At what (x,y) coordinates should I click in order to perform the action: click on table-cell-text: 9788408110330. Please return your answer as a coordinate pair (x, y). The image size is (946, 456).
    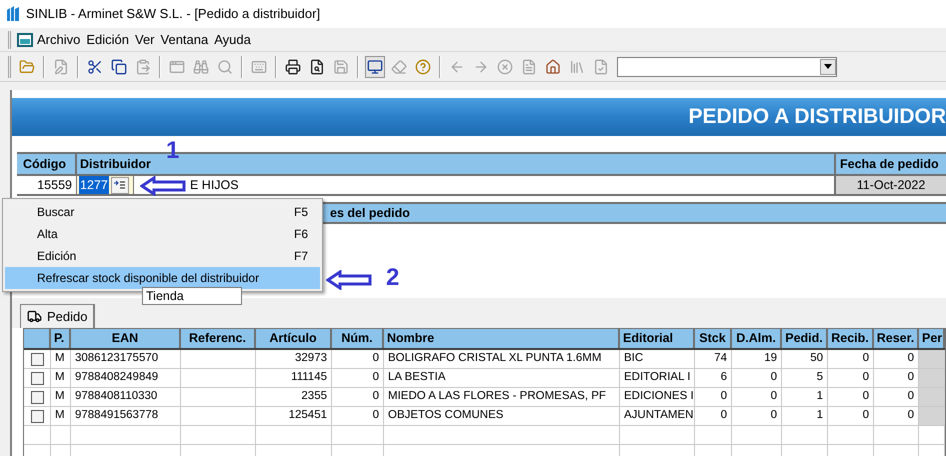
    Looking at the image, I should click on (116, 396).